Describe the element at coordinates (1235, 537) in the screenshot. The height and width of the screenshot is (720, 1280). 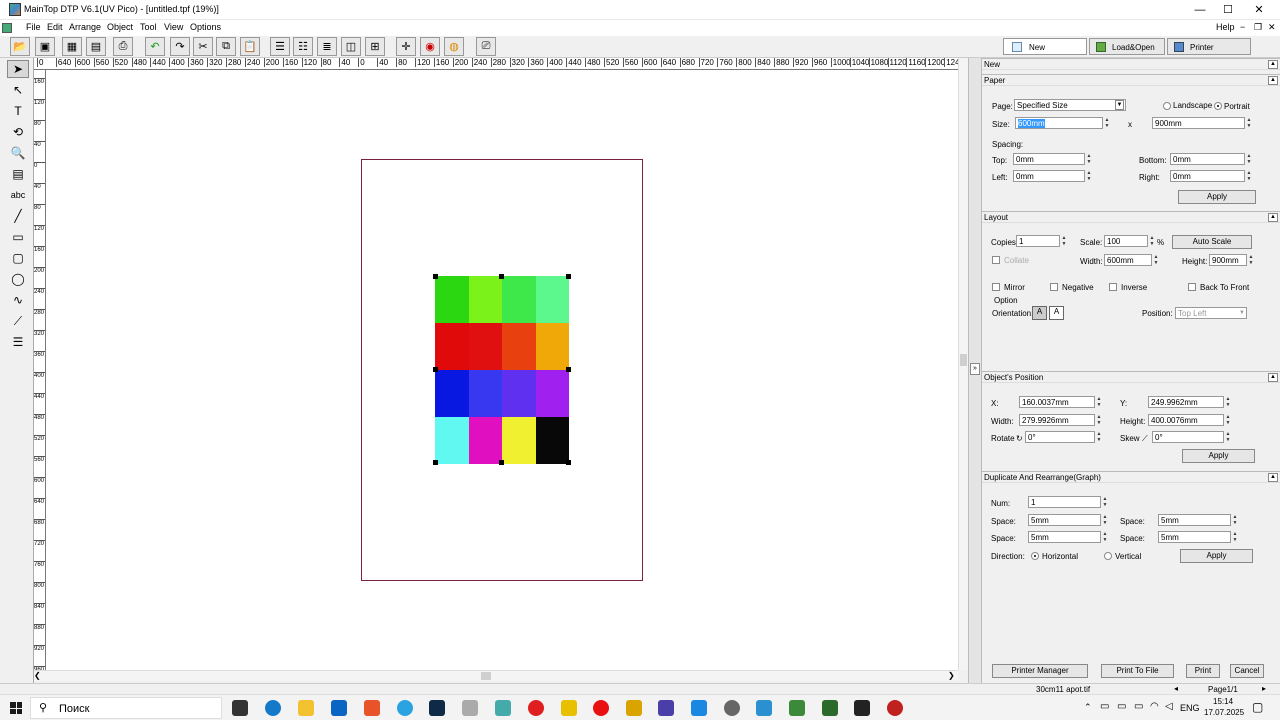
I see `space-spinner-4: ▲ ▼` at that location.